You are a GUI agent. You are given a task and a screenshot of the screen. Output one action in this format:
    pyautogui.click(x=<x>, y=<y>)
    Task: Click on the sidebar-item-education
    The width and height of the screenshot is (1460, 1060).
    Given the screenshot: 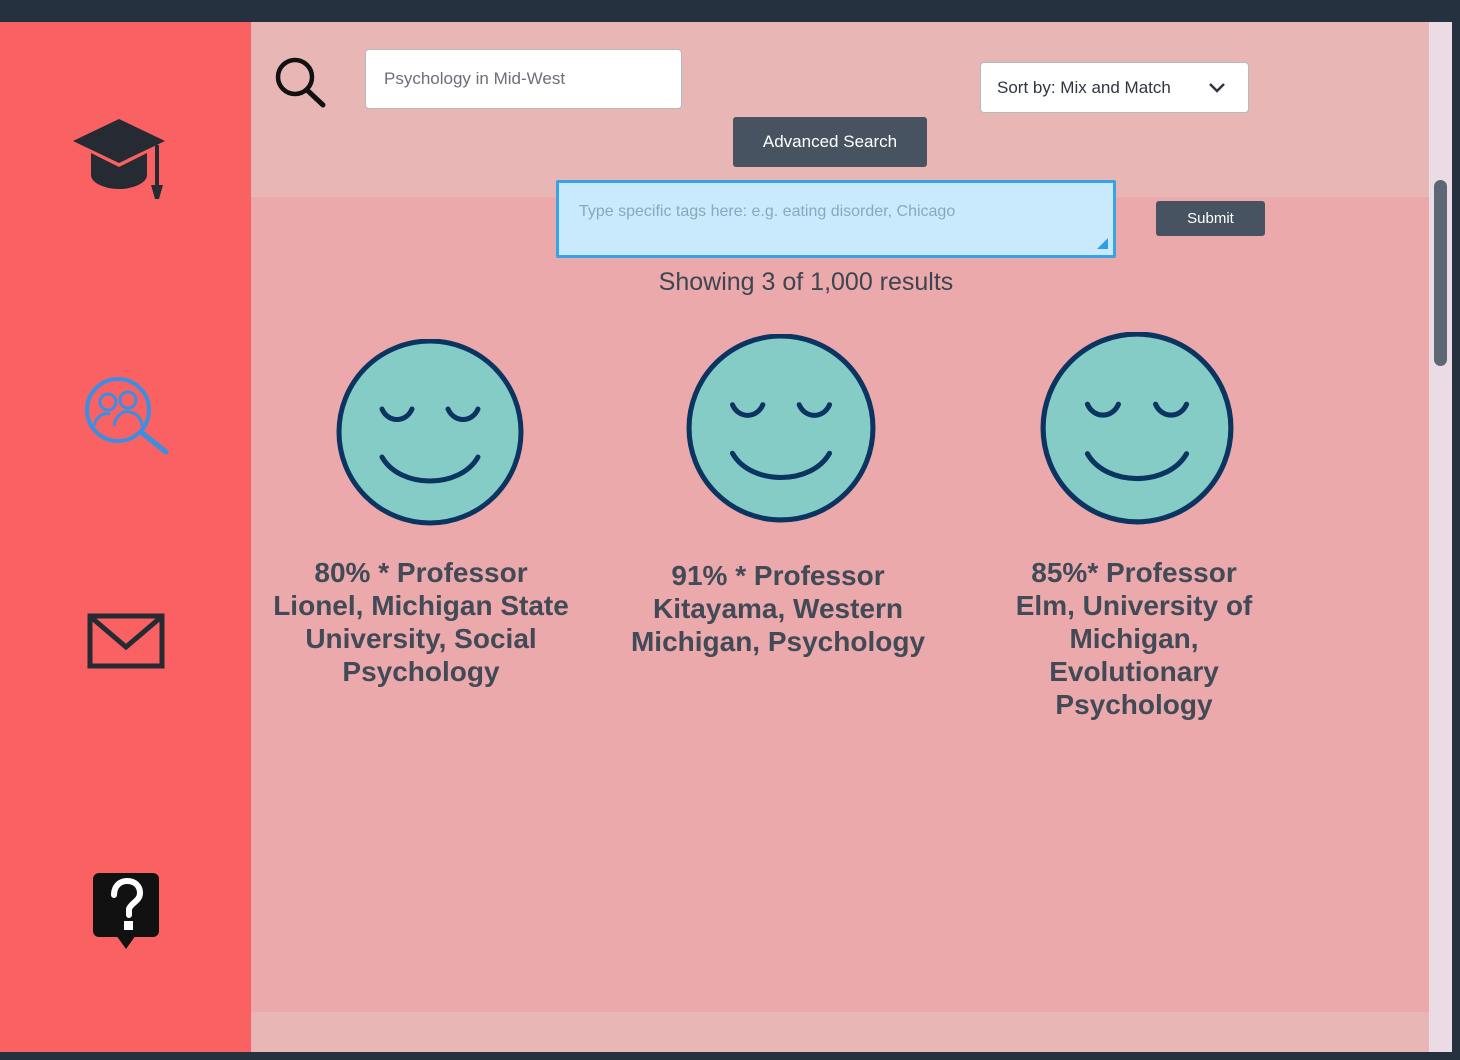 What is the action you would take?
    pyautogui.click(x=119, y=159)
    